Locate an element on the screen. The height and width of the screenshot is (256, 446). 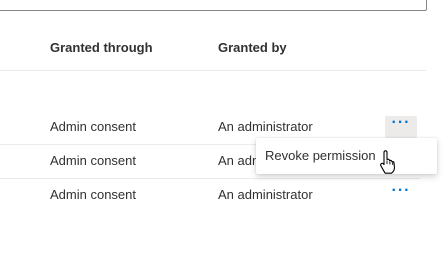
column-header-granted-by: Granted by is located at coordinates (252, 47).